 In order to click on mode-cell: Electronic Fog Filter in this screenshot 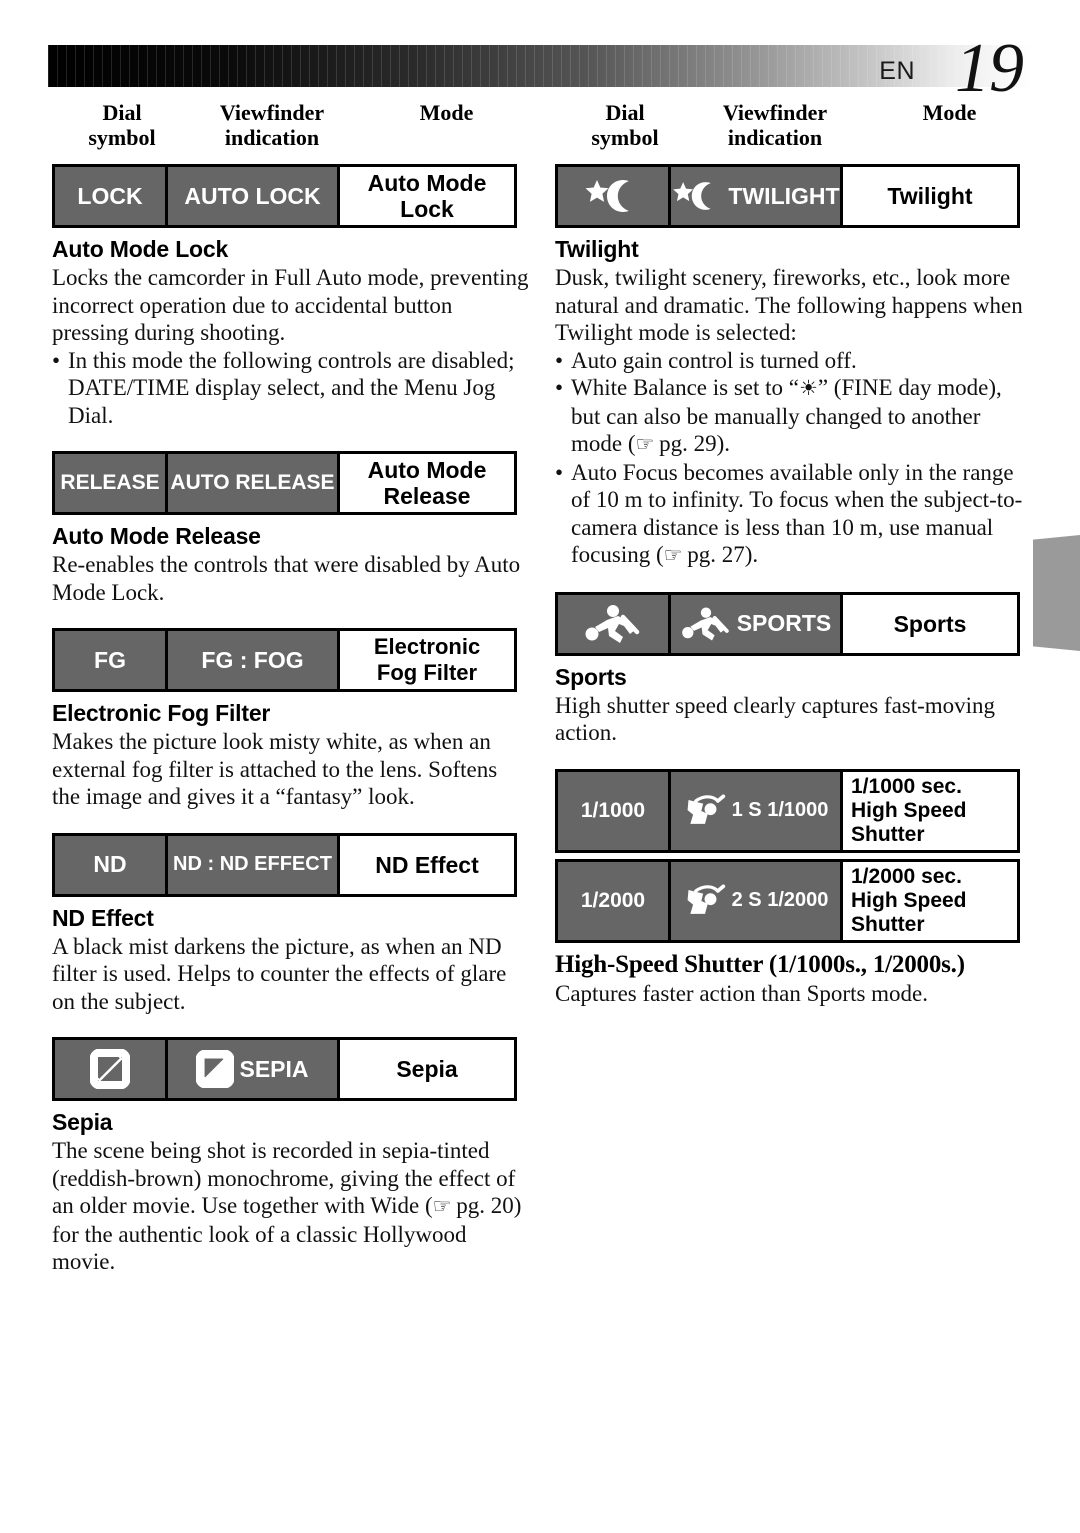, I will do `click(427, 660)`.